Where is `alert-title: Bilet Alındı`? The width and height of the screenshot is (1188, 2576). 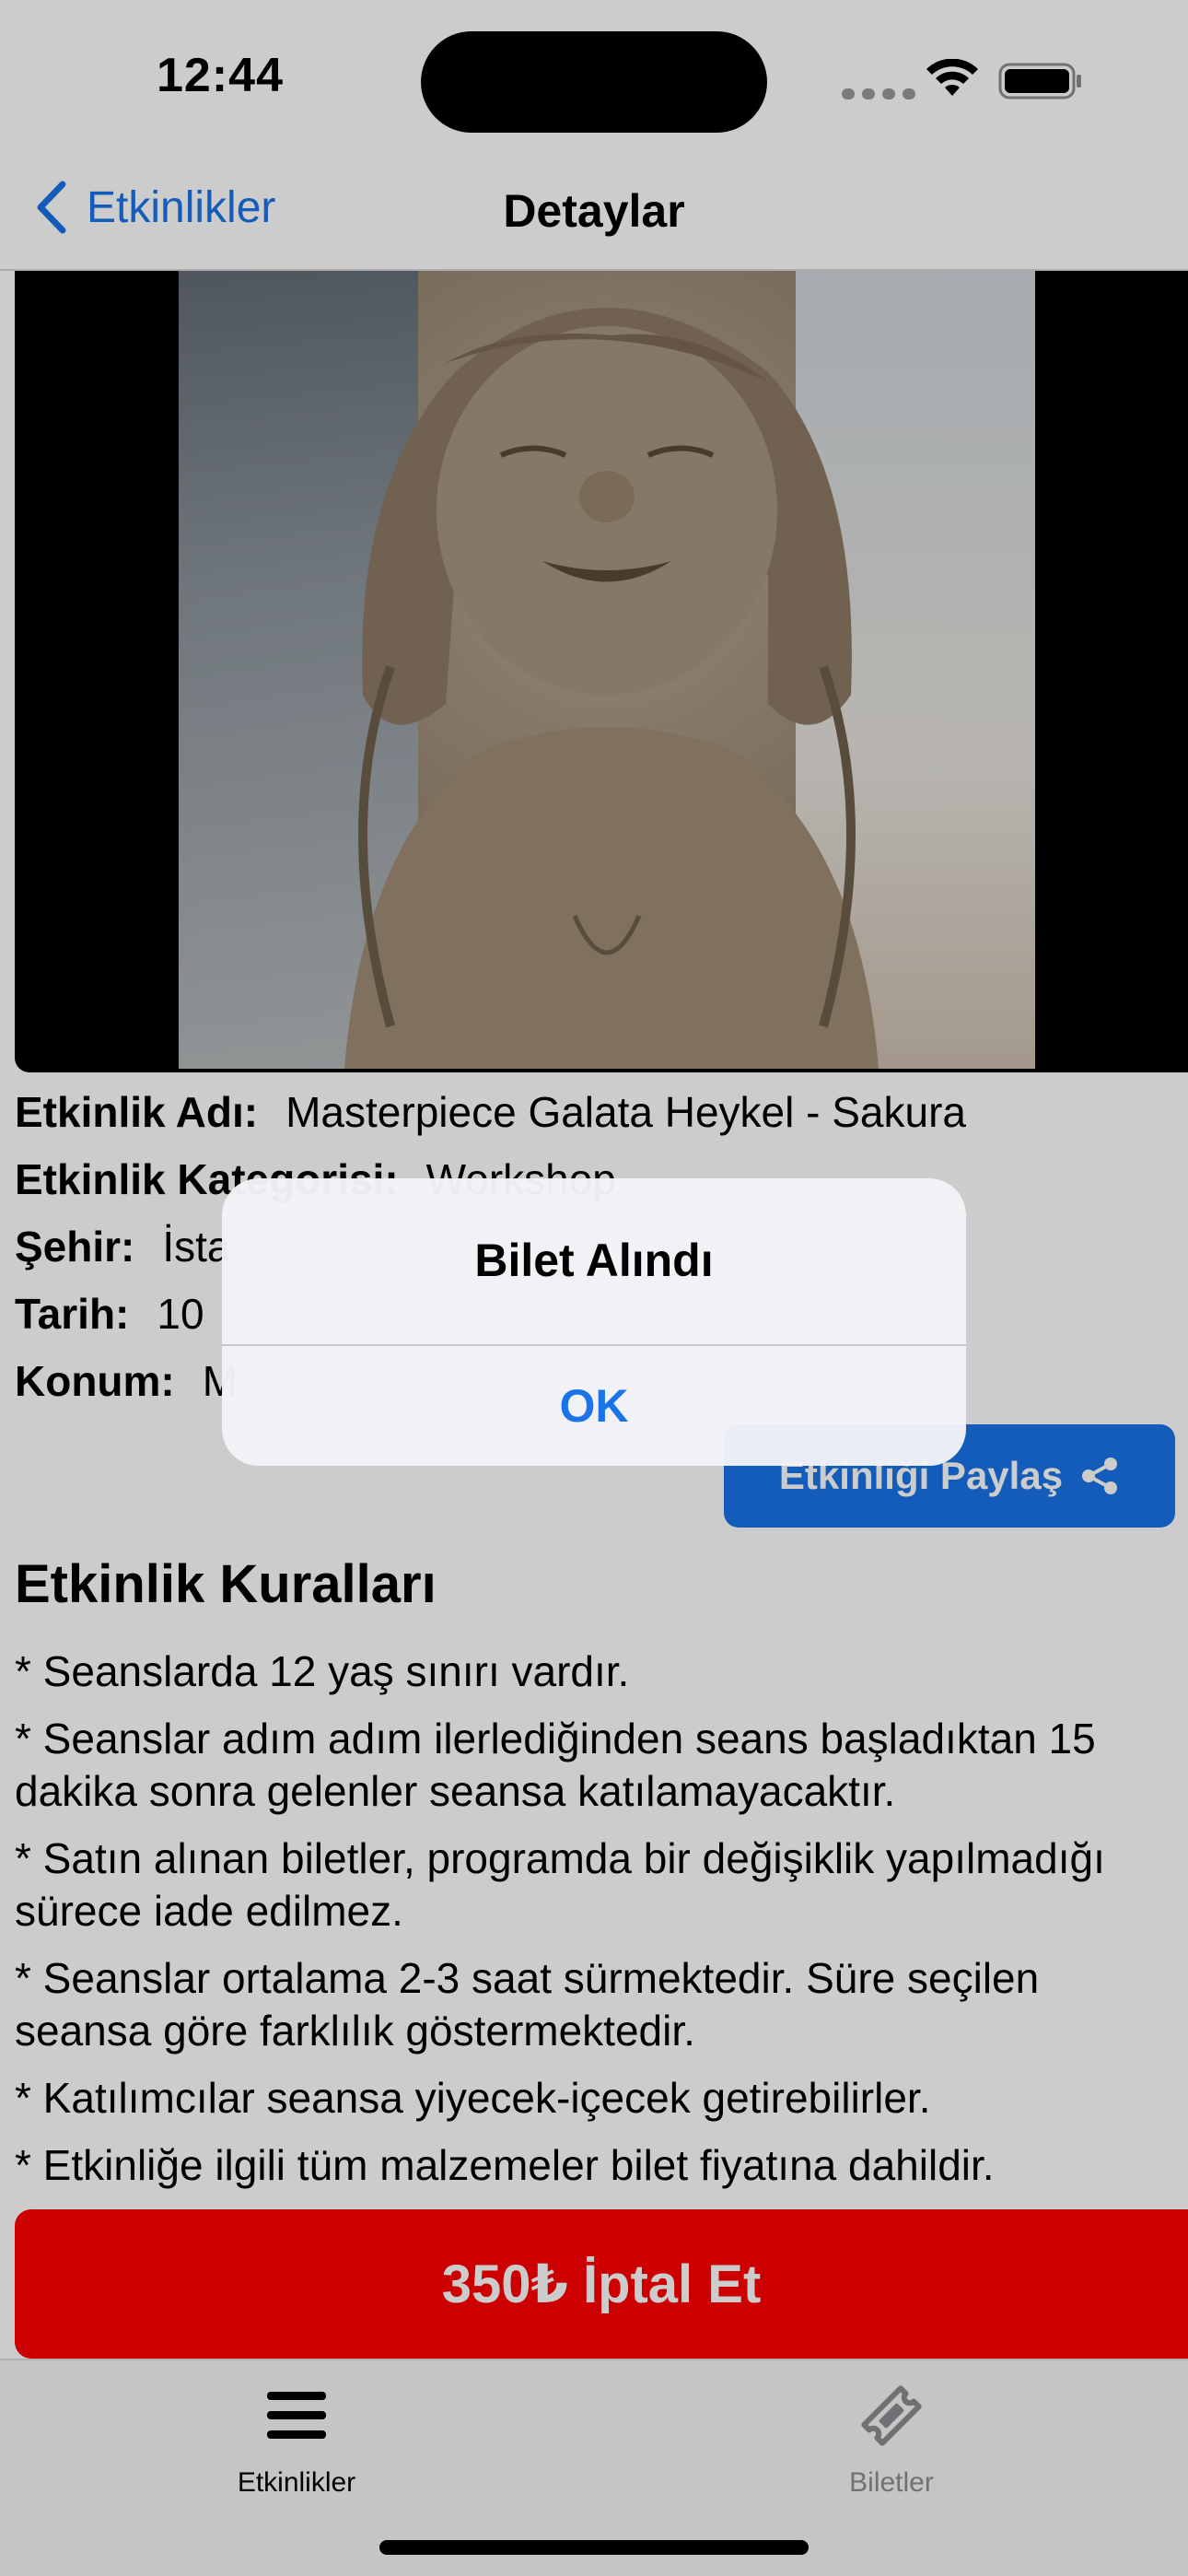 alert-title: Bilet Alındı is located at coordinates (594, 1260).